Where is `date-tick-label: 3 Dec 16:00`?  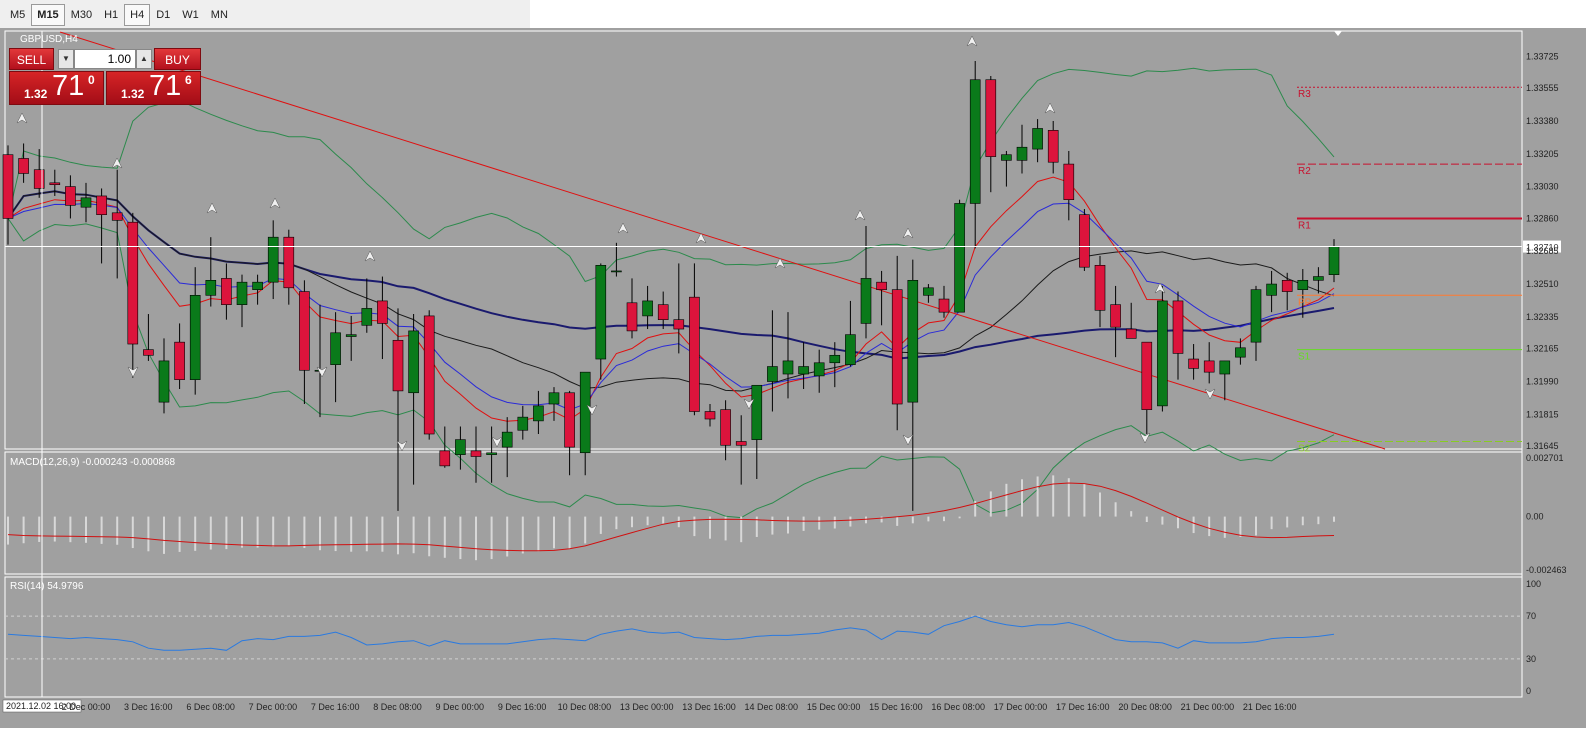 date-tick-label: 3 Dec 16:00 is located at coordinates (148, 707).